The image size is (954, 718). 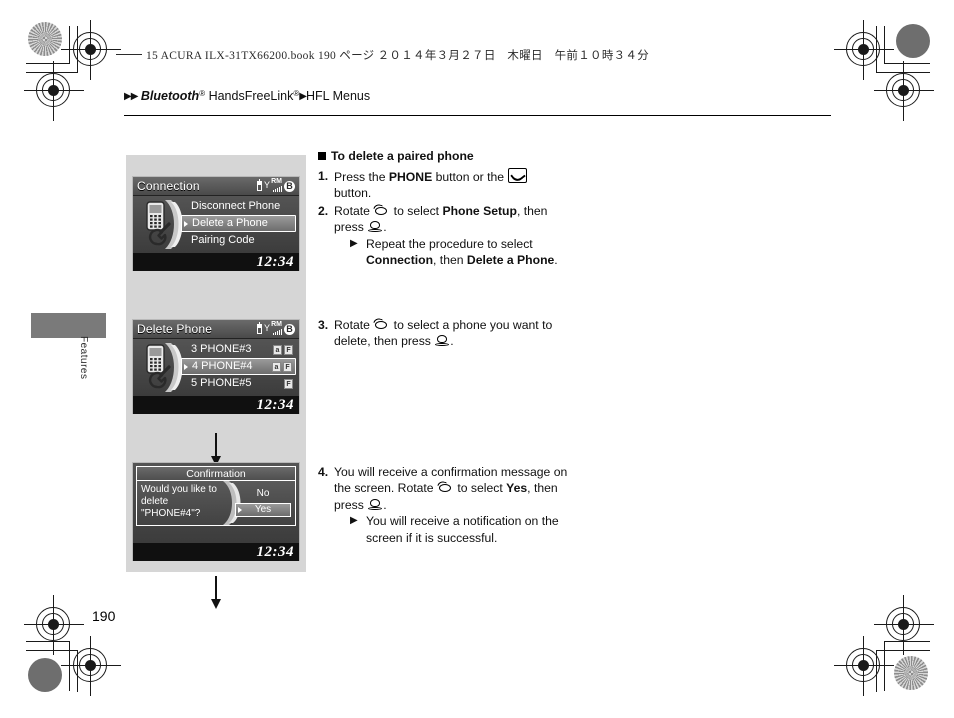 I want to click on registration-mark-top-left, so click(x=65, y=65).